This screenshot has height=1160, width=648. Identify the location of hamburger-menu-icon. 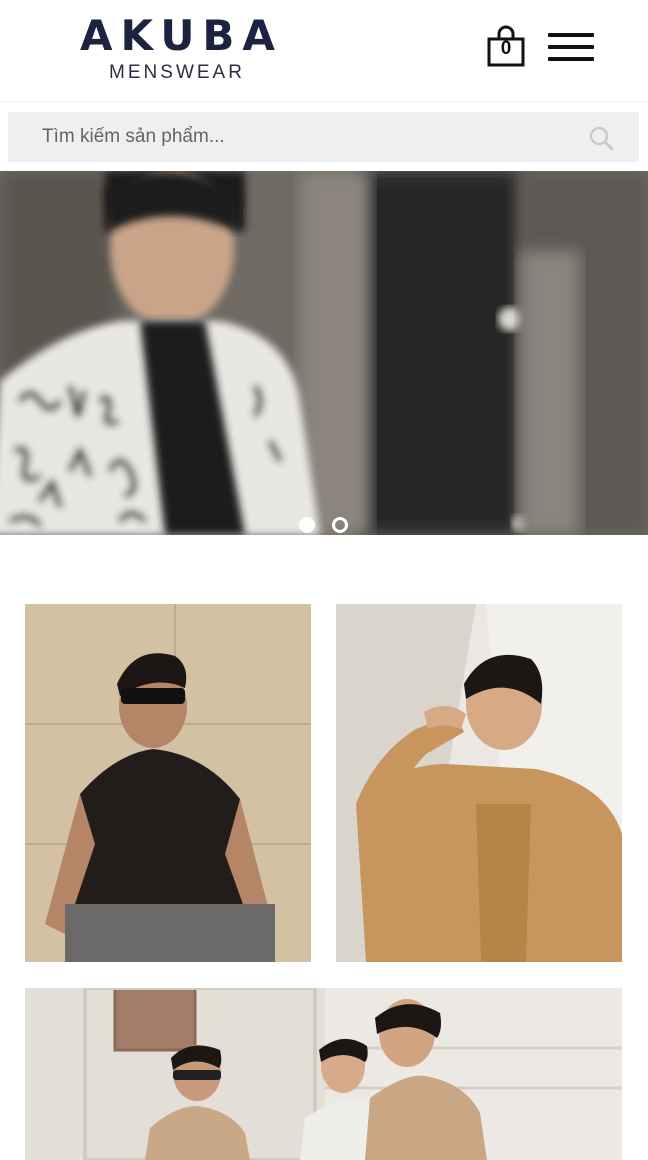
(572, 49).